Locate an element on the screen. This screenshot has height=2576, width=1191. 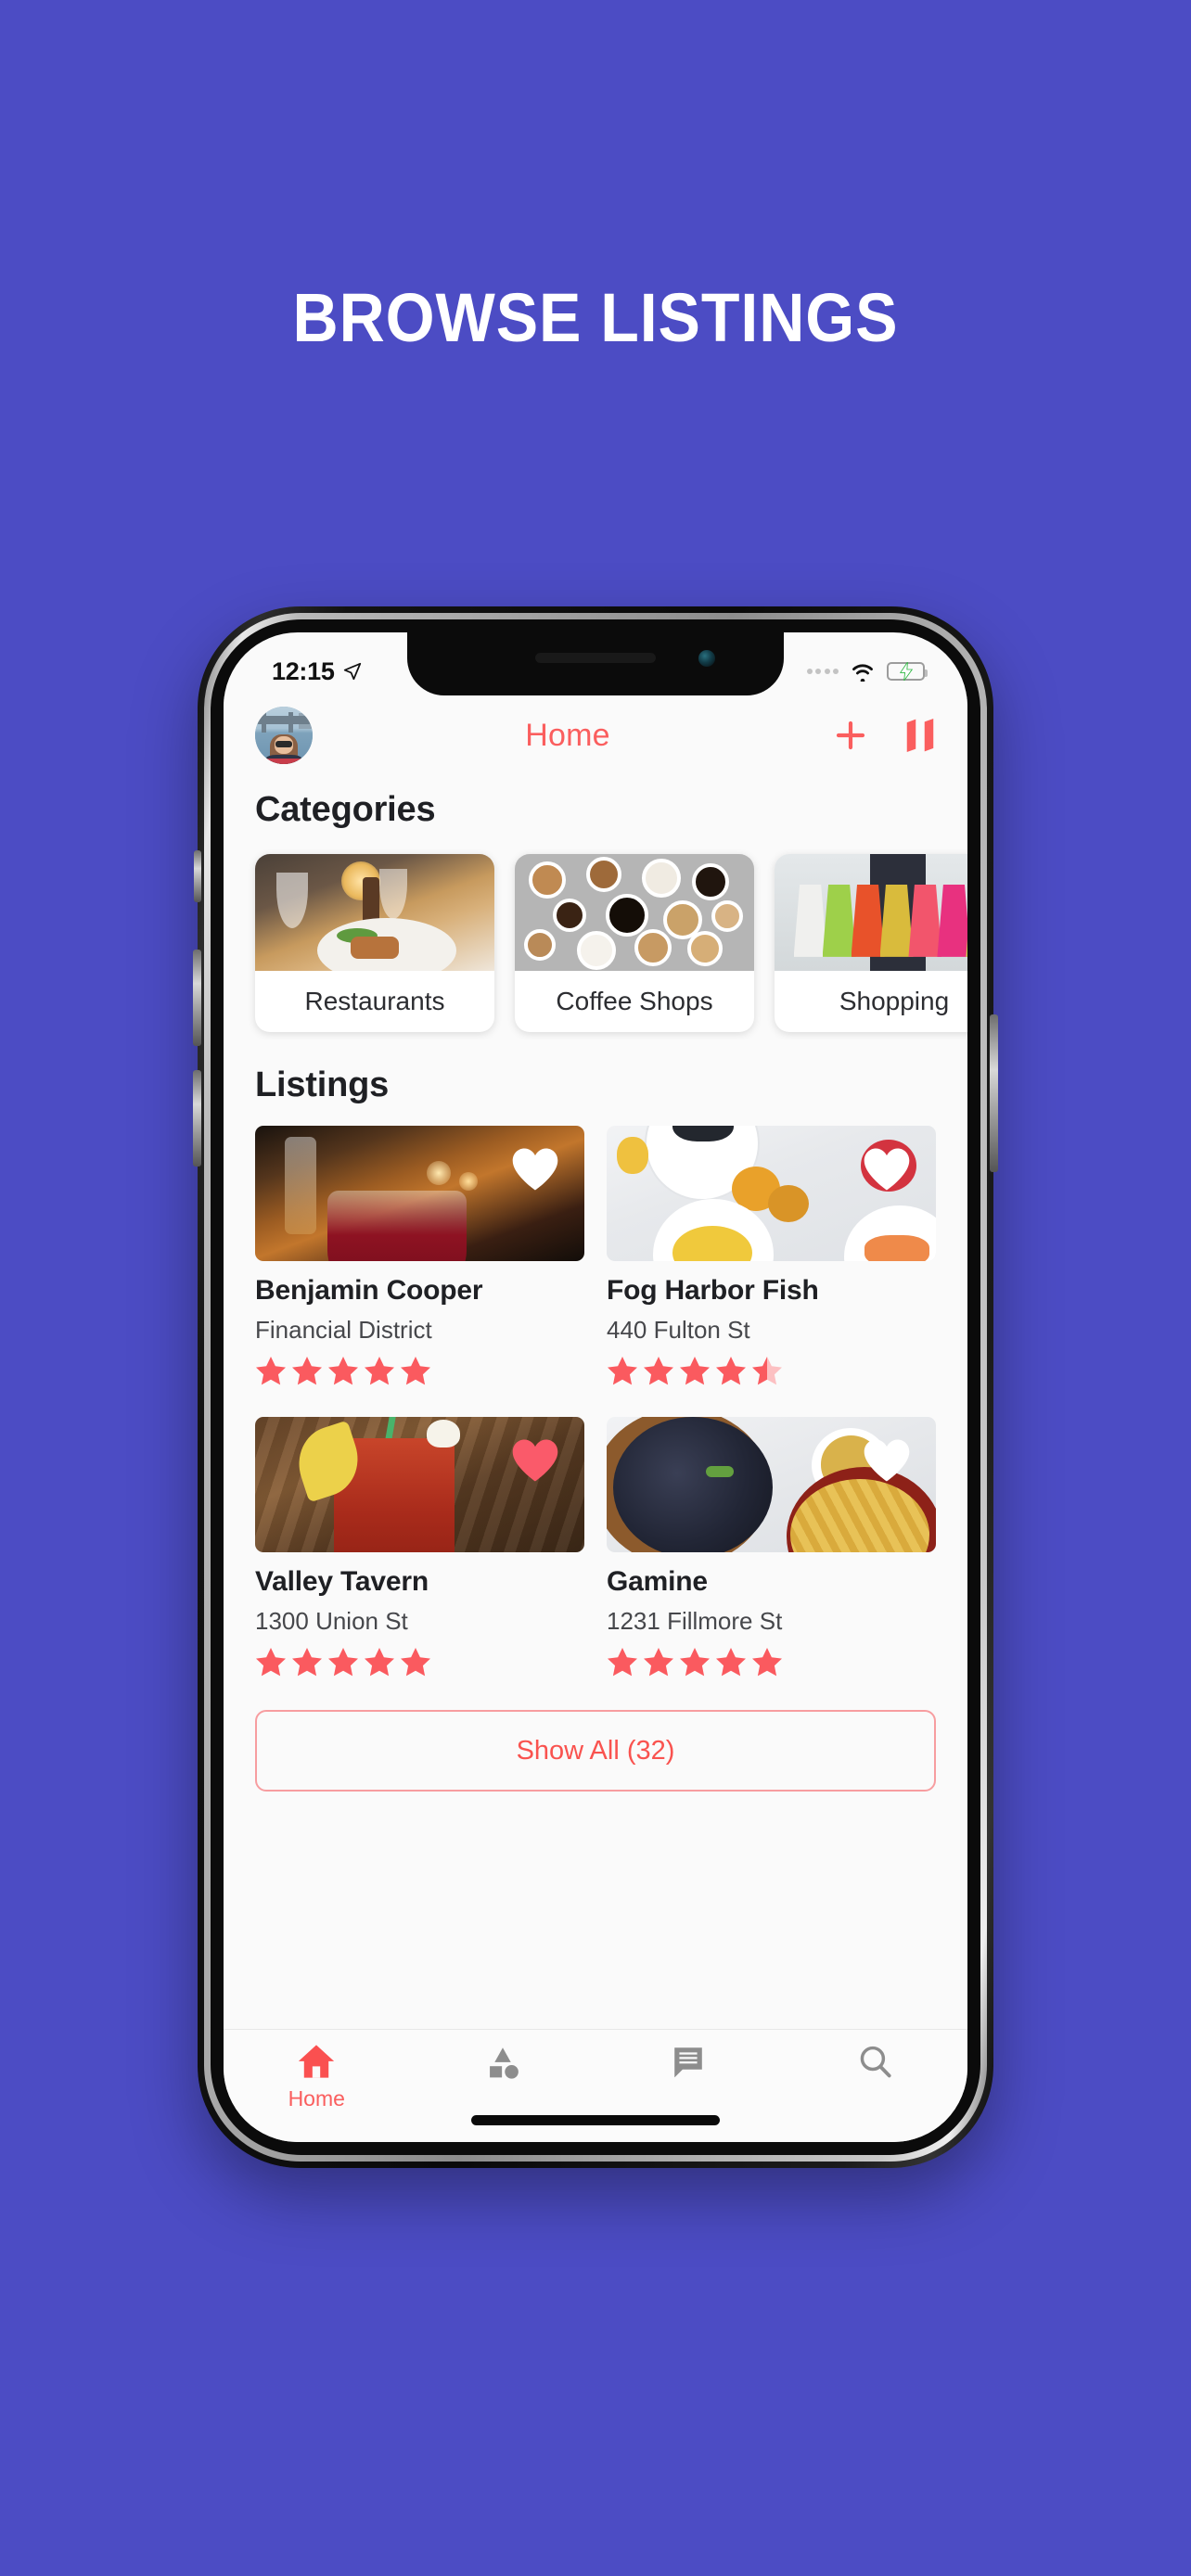
listing-address: 1300 Union St is located at coordinates (331, 1621).